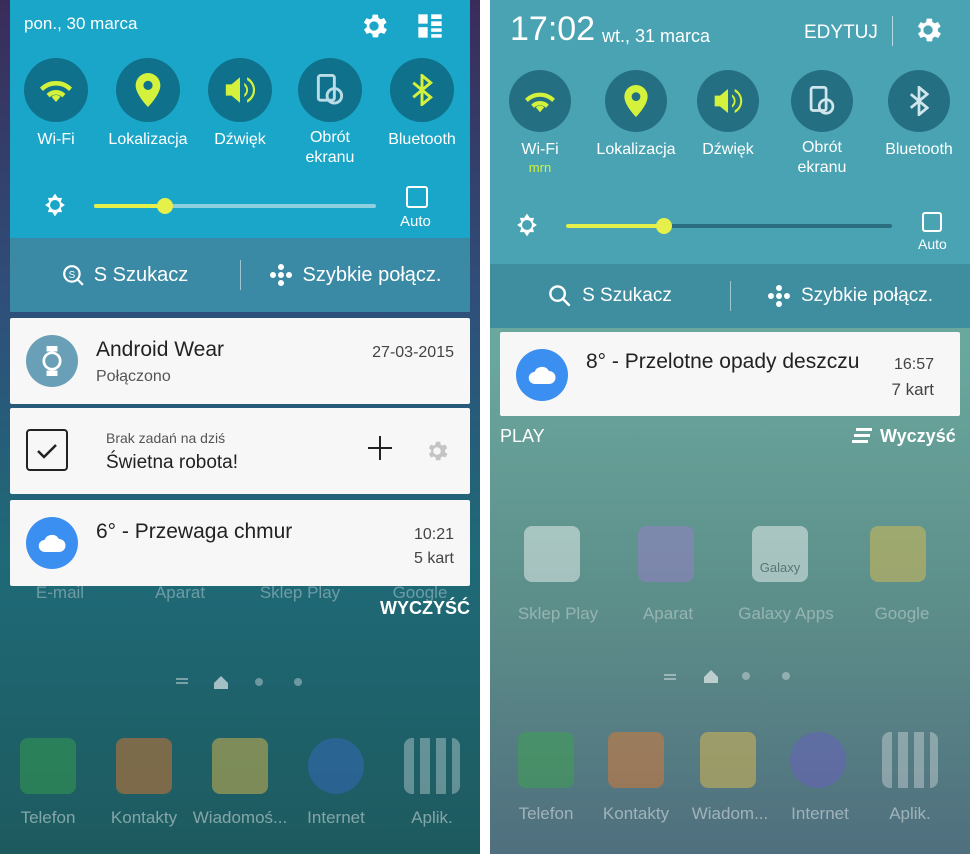 Image resolution: width=970 pixels, height=854 pixels. What do you see at coordinates (553, 29) in the screenshot?
I see `time-label: 17:02` at bounding box center [553, 29].